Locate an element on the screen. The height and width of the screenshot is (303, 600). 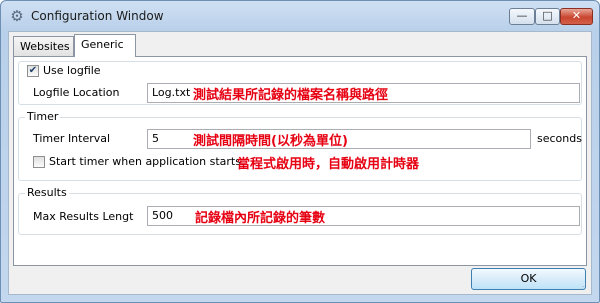
maximize-button: □ is located at coordinates (547, 16).